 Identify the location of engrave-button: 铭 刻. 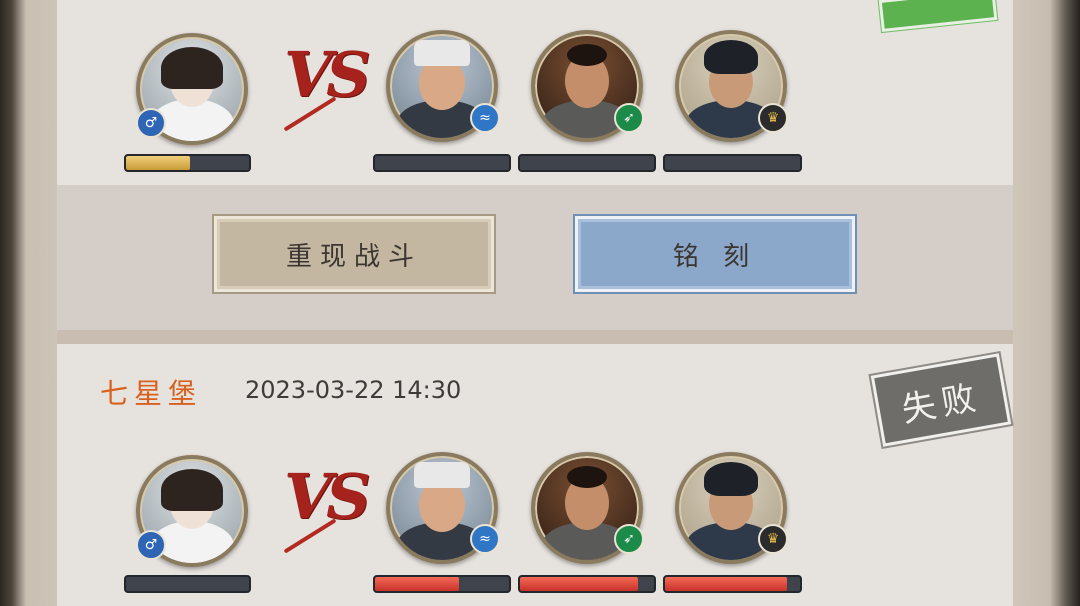
(715, 254).